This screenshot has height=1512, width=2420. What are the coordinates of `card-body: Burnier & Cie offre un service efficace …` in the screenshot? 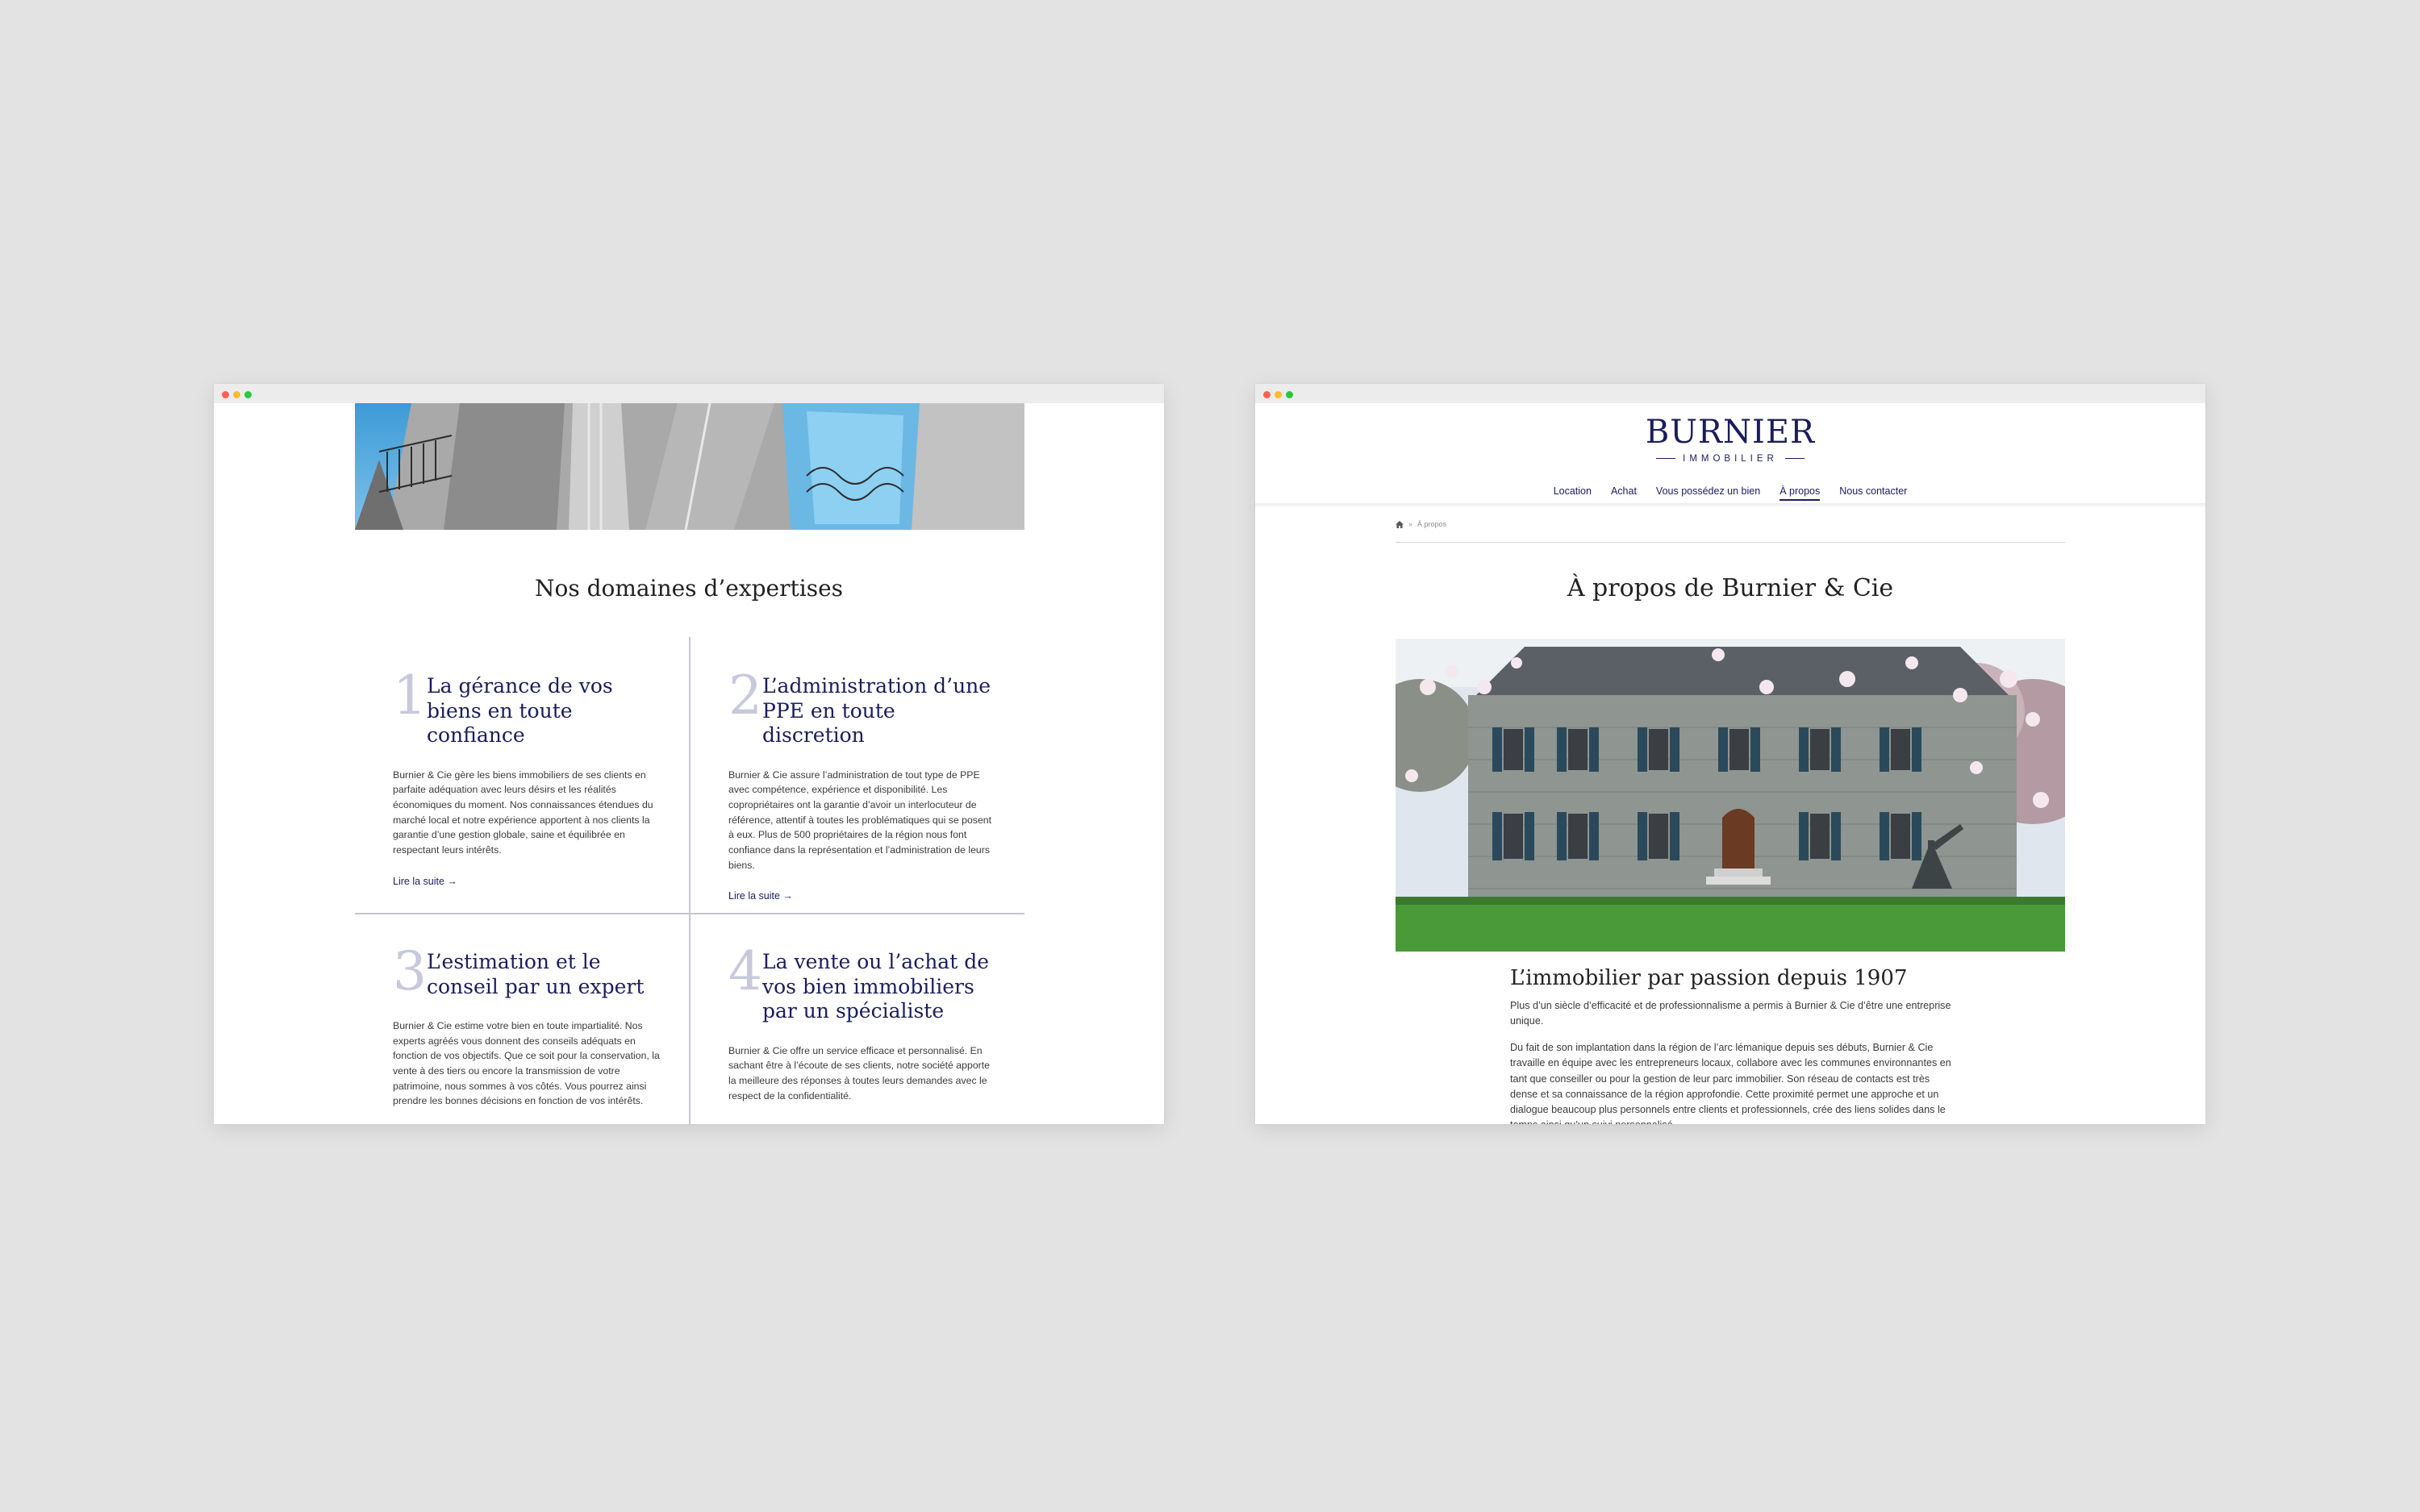 It's located at (860, 1073).